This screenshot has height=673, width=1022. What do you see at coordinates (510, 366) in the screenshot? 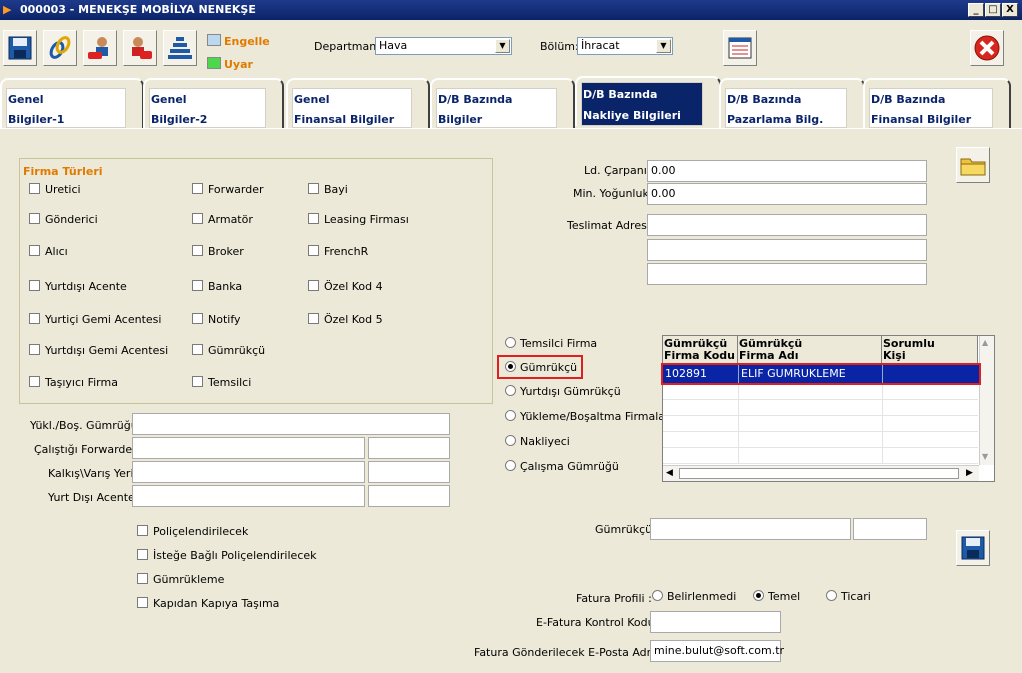
I see `radio-gumrukcu` at bounding box center [510, 366].